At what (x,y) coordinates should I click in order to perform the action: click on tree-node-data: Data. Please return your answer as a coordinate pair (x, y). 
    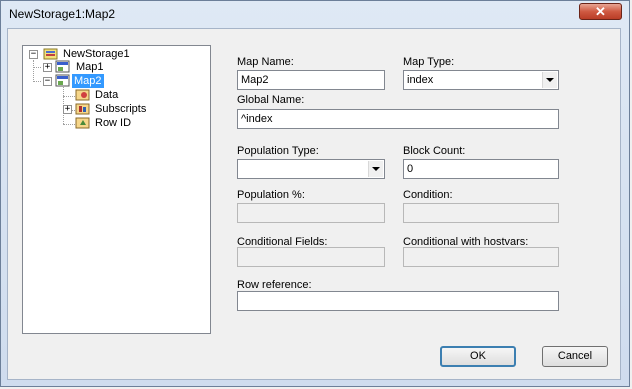
    Looking at the image, I should click on (125, 95).